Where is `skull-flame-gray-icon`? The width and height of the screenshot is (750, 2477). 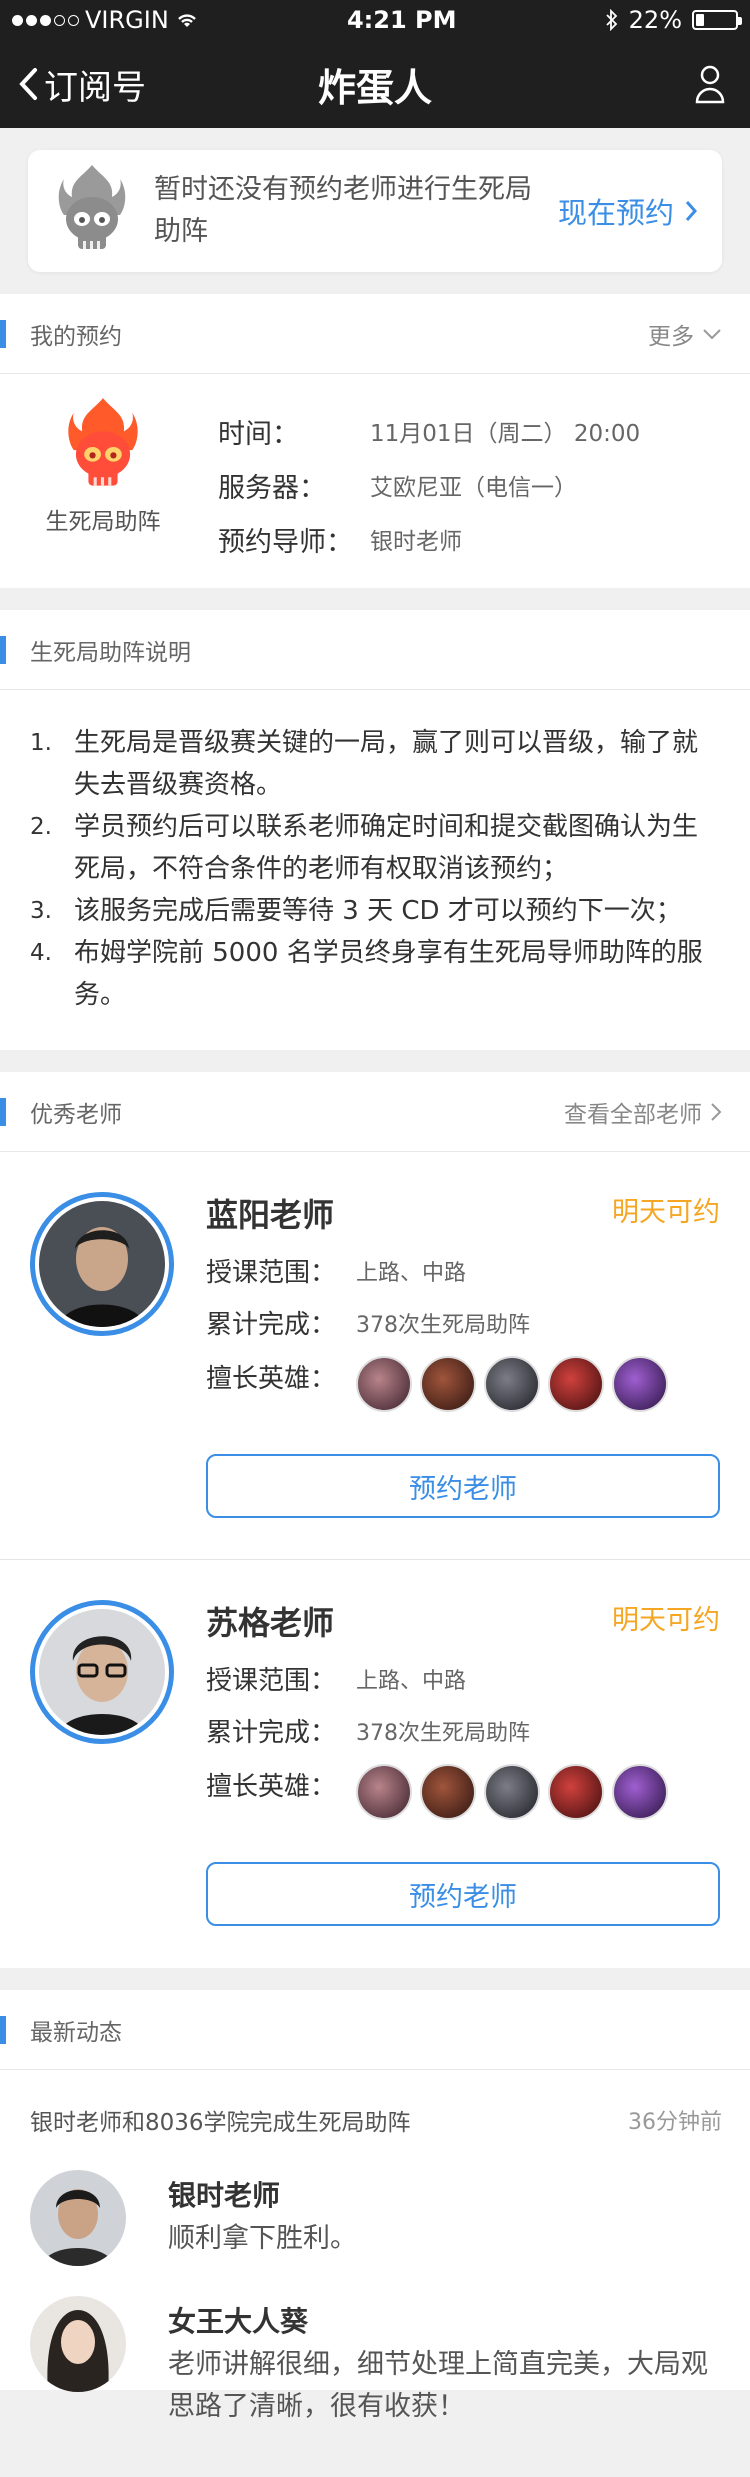 skull-flame-gray-icon is located at coordinates (92, 207).